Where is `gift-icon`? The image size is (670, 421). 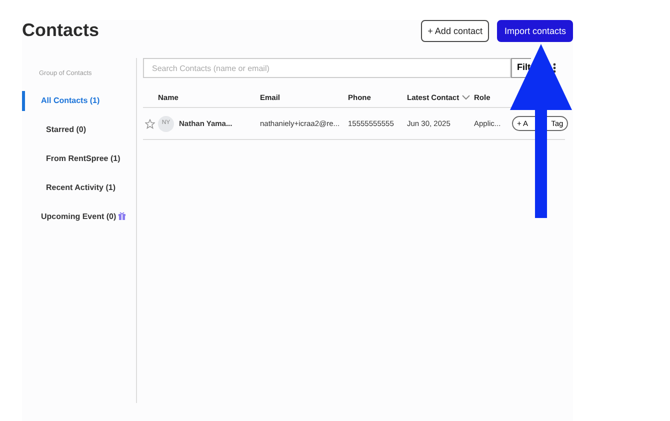 gift-icon is located at coordinates (122, 216).